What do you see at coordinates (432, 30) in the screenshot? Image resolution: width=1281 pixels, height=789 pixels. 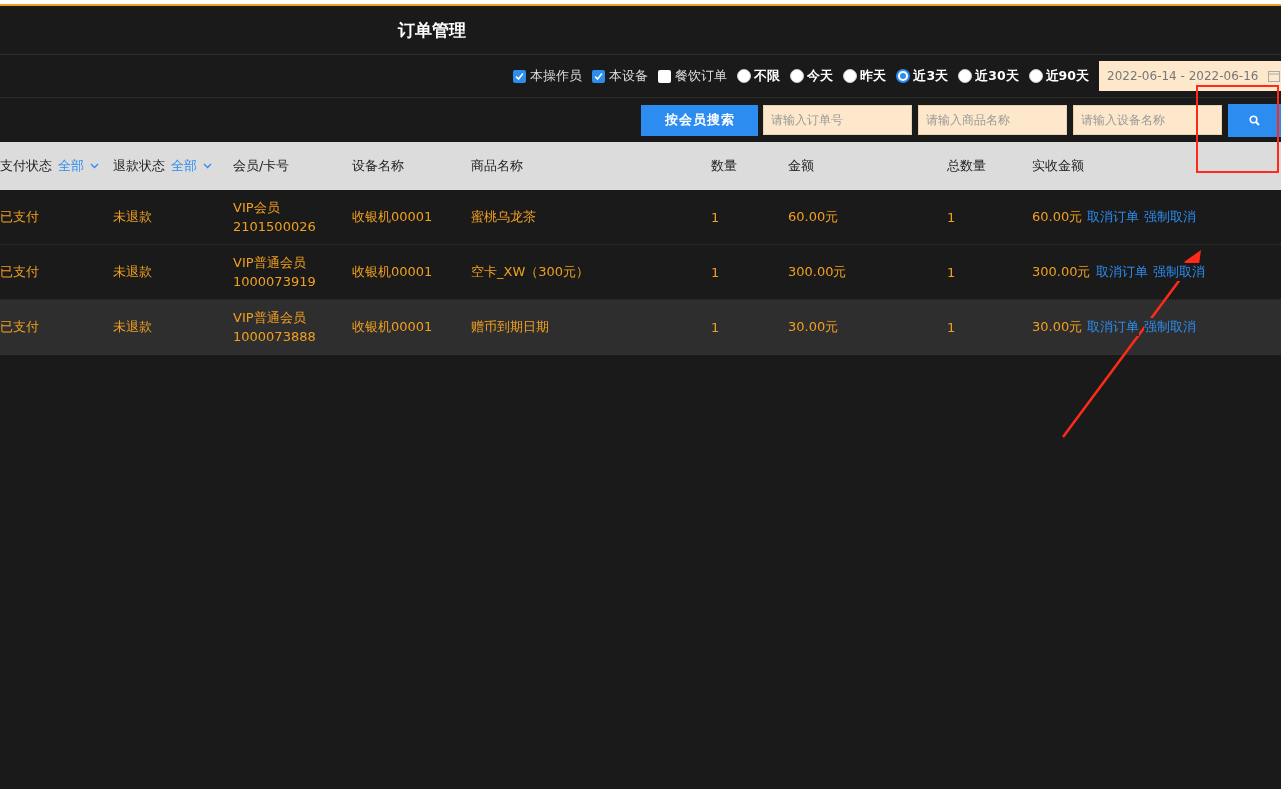 I see `page-title: 订单管理` at bounding box center [432, 30].